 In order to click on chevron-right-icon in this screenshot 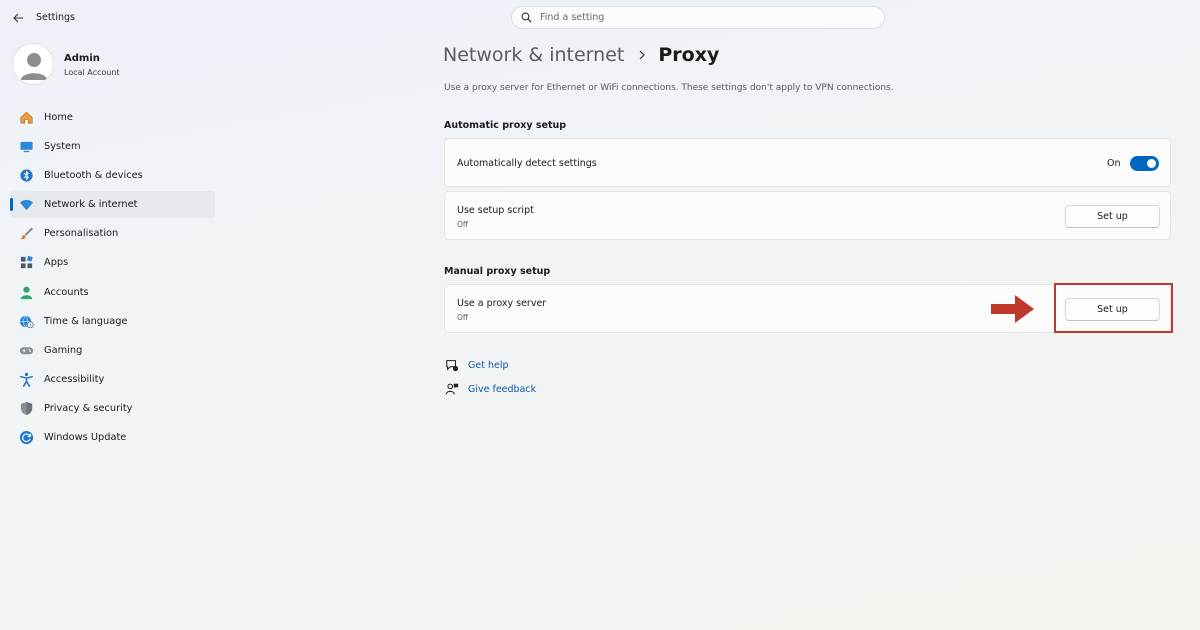, I will do `click(642, 55)`.